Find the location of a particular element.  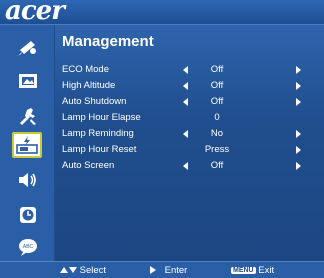

row-label: Lamp Reminding is located at coordinates (98, 133).